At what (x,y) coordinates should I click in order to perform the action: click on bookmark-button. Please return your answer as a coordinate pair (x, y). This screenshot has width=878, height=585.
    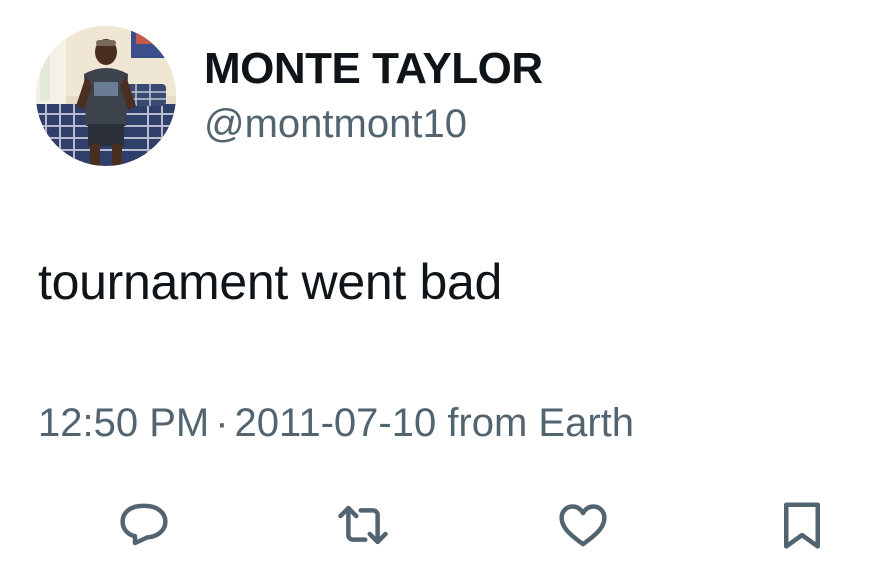
    Looking at the image, I should click on (802, 525).